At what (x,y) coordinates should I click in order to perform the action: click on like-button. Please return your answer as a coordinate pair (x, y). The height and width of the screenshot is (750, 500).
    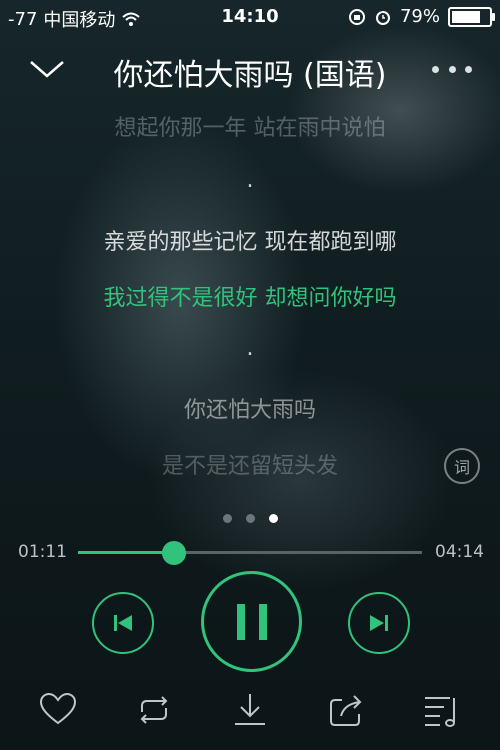
    Looking at the image, I should click on (58, 710).